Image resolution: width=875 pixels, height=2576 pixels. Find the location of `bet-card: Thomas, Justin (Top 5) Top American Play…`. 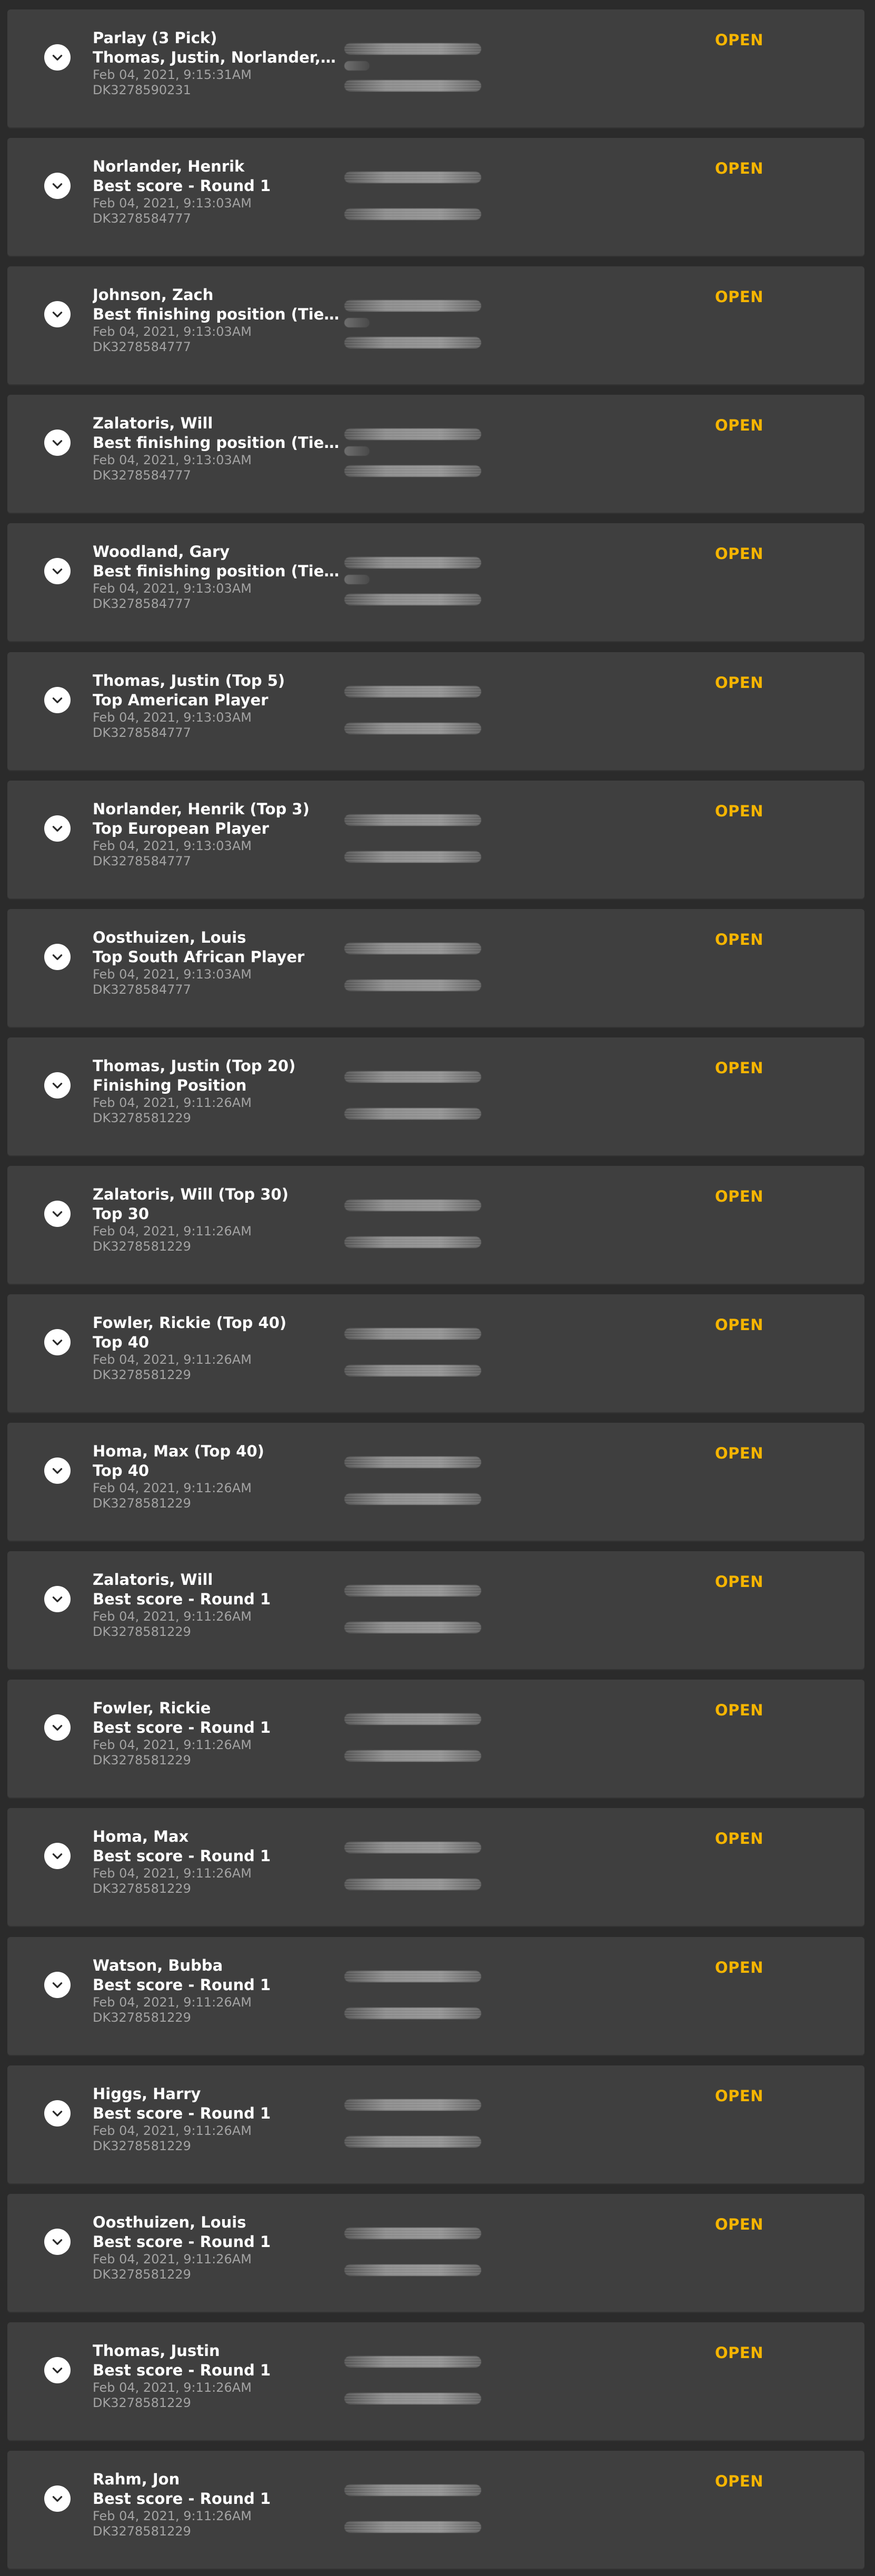

bet-card: Thomas, Justin (Top 5) Top American Play… is located at coordinates (435, 712).